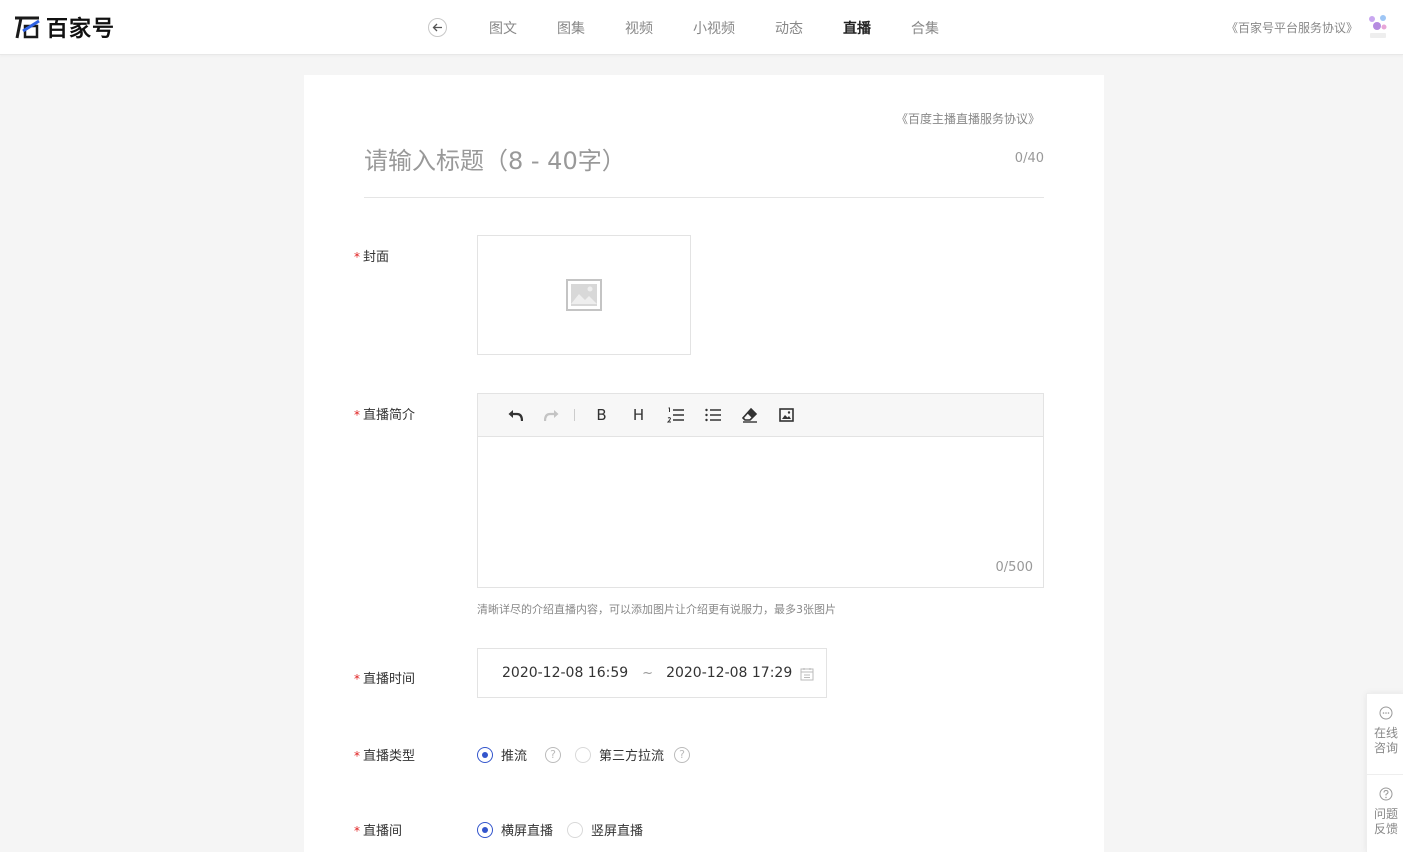 Image resolution: width=1403 pixels, height=852 pixels. Describe the element at coordinates (565, 673) in the screenshot. I see `start-time: 2020-12-08 16:59` at that location.